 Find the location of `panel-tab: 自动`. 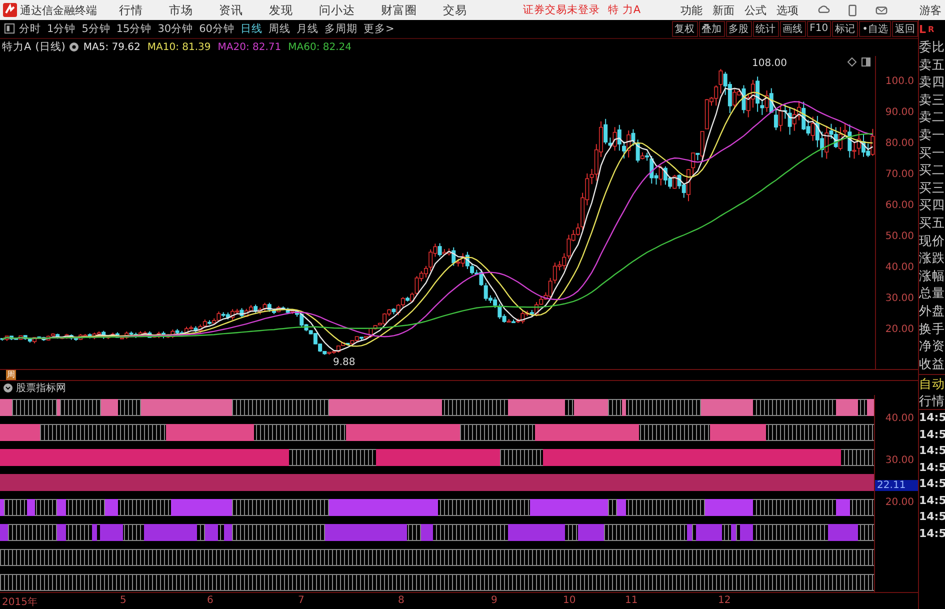

panel-tab: 自动 is located at coordinates (932, 383).